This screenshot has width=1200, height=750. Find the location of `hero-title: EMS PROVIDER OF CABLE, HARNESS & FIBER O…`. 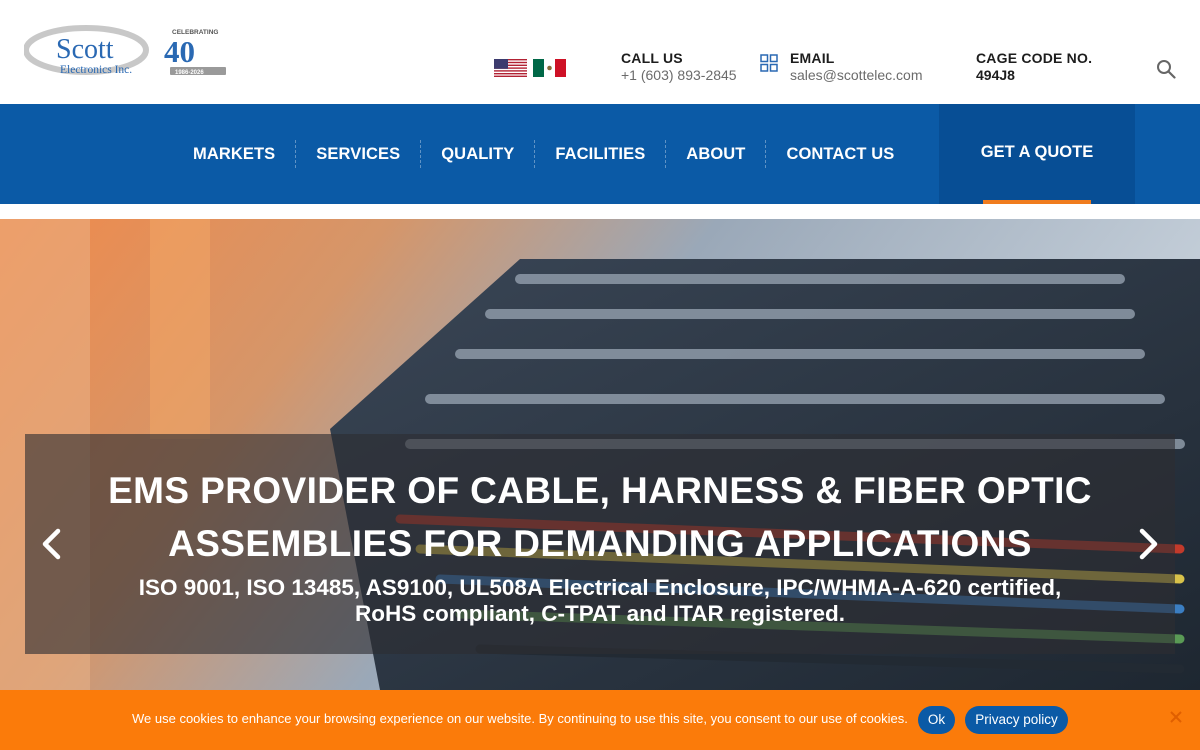

hero-title: EMS PROVIDER OF CABLE, HARNESS & FIBER O… is located at coordinates (600, 517).